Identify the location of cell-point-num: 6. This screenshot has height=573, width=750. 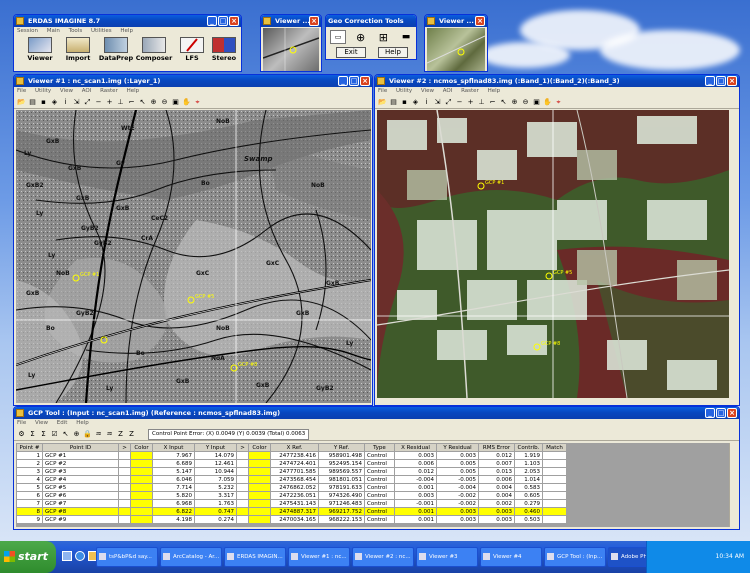
(29, 495).